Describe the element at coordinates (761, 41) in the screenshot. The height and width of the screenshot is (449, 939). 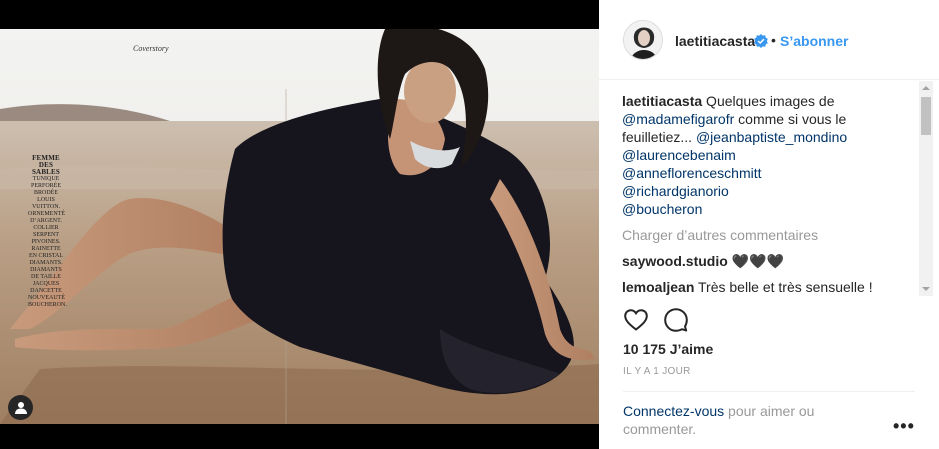
I see `verified-badge-icon` at that location.